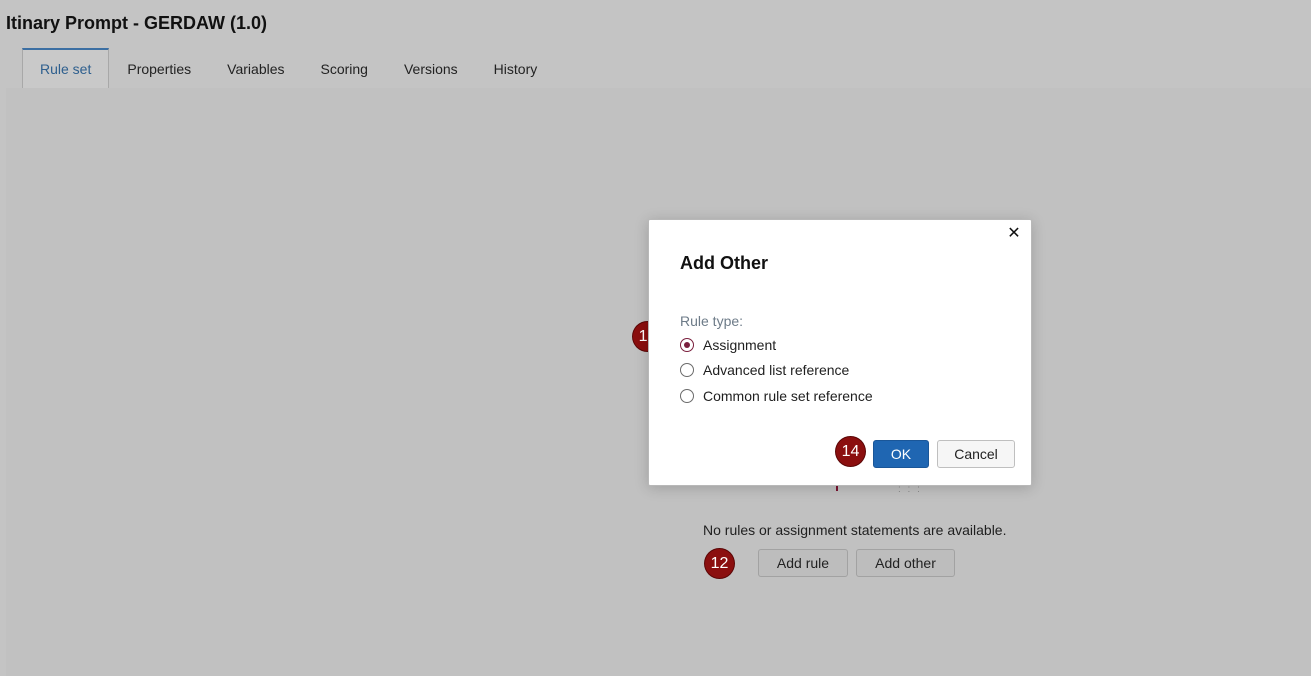 The image size is (1311, 676). Describe the element at coordinates (901, 454) in the screenshot. I see `ok-button: OK` at that location.